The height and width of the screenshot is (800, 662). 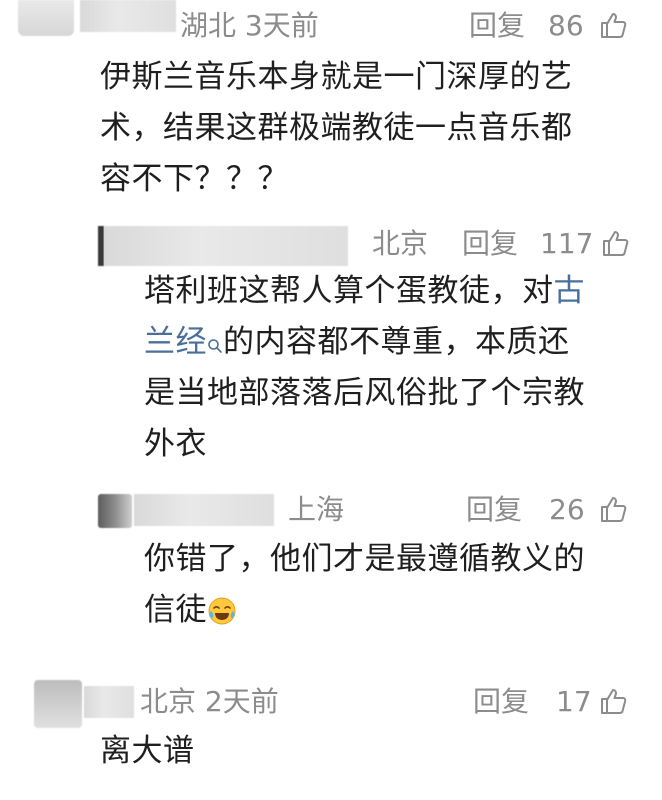 What do you see at coordinates (209, 701) in the screenshot?
I see `comment-location-time: 北京 2天前` at bounding box center [209, 701].